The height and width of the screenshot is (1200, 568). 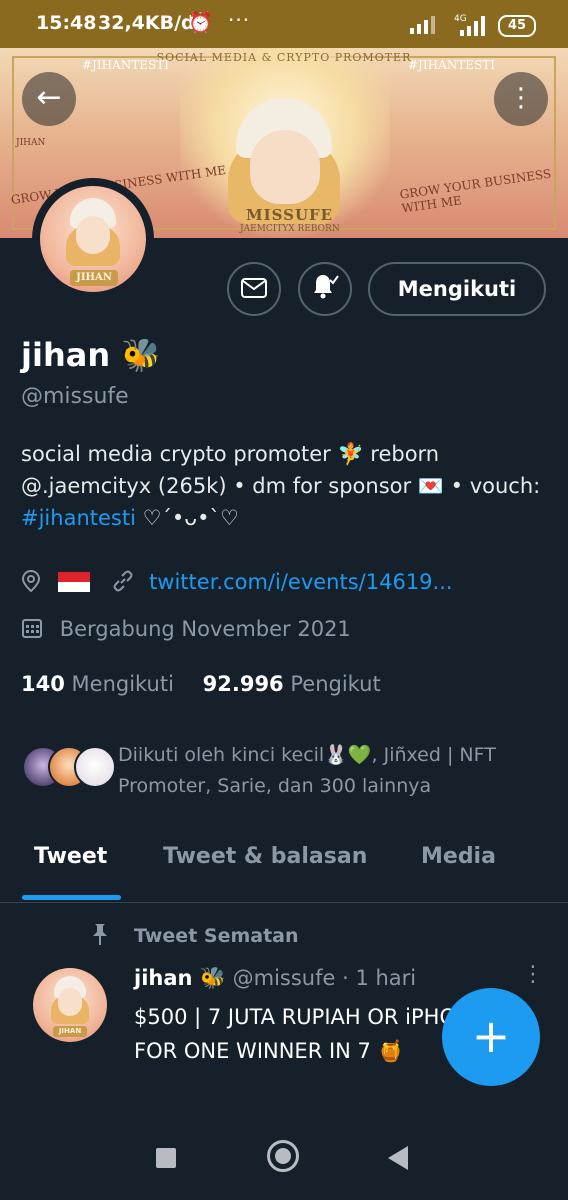 I want to click on plus-icon: +, so click(x=491, y=1036).